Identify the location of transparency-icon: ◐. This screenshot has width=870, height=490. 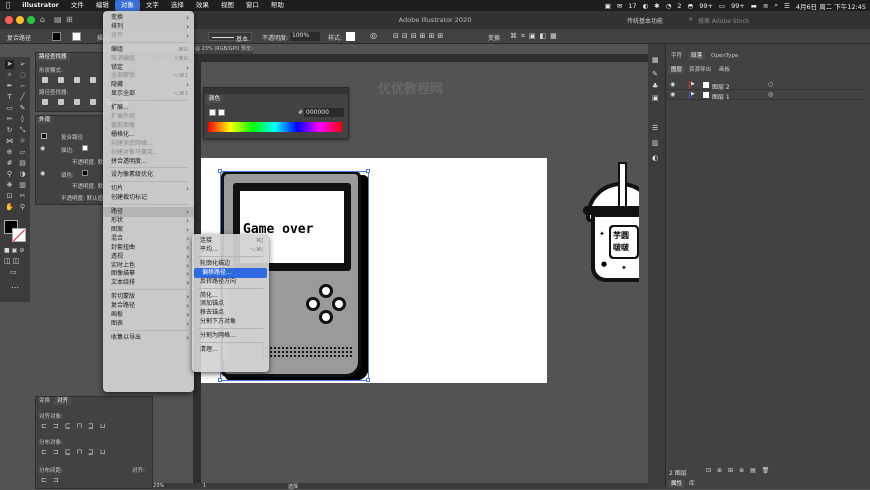
(655, 158).